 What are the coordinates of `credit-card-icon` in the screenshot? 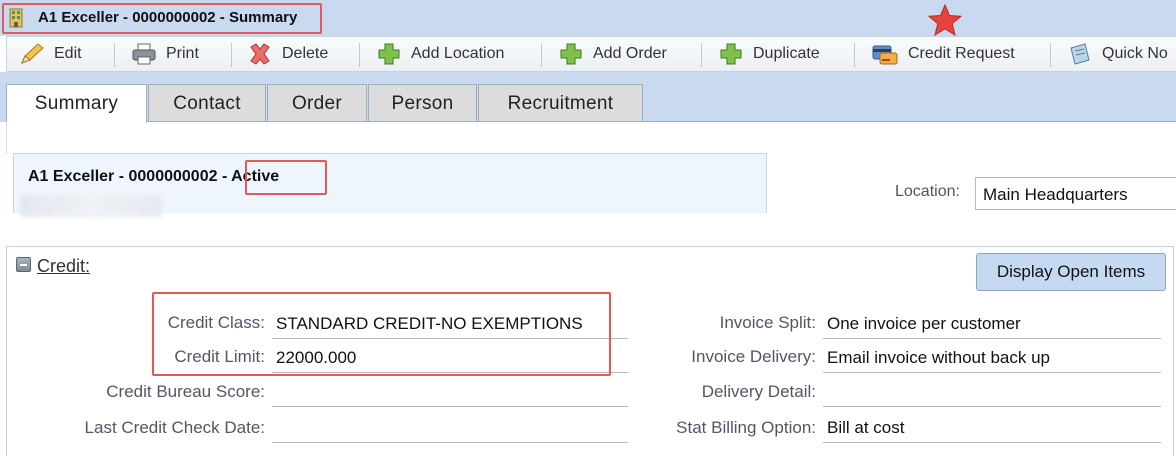 It's located at (885, 55).